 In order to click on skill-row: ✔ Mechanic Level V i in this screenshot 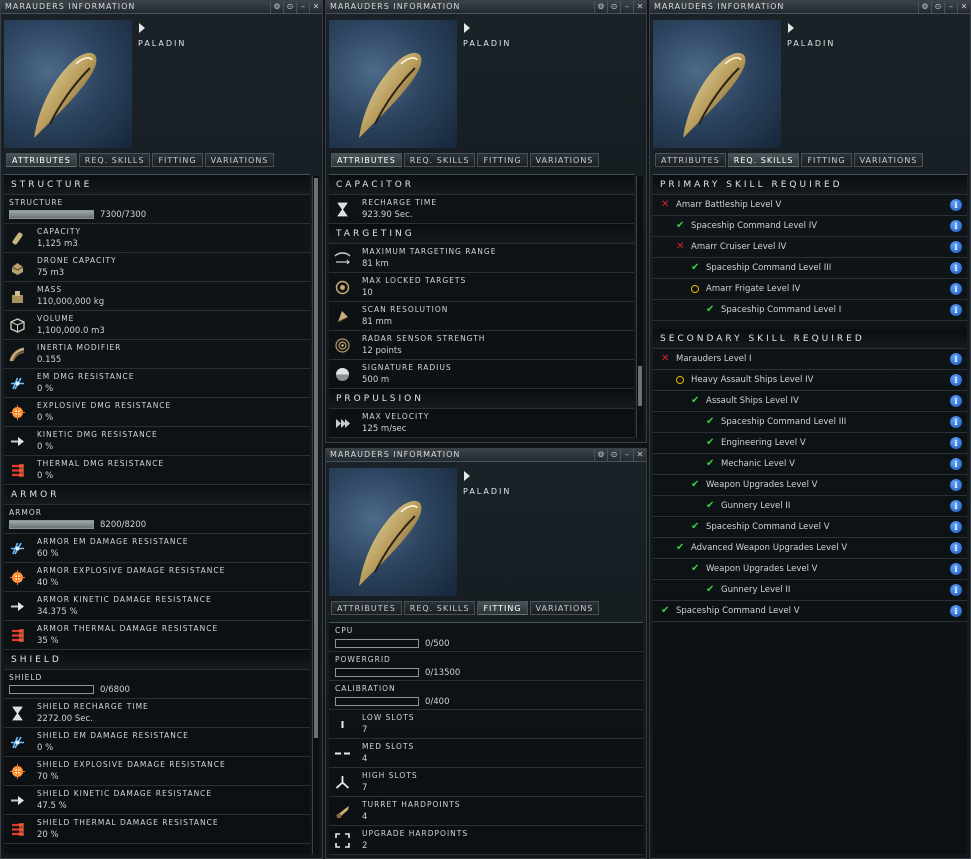, I will do `click(810, 464)`.